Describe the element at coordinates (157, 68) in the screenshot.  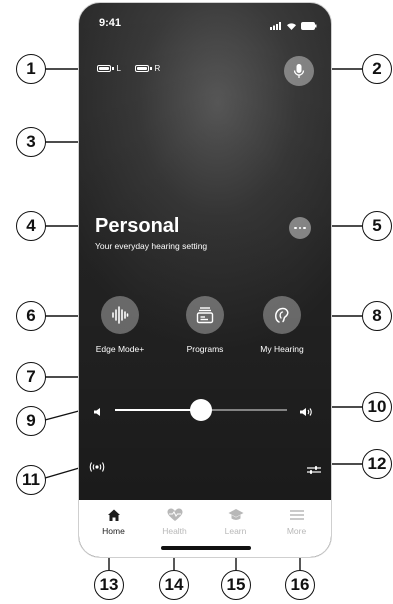
I see `right-aid-label: R` at that location.